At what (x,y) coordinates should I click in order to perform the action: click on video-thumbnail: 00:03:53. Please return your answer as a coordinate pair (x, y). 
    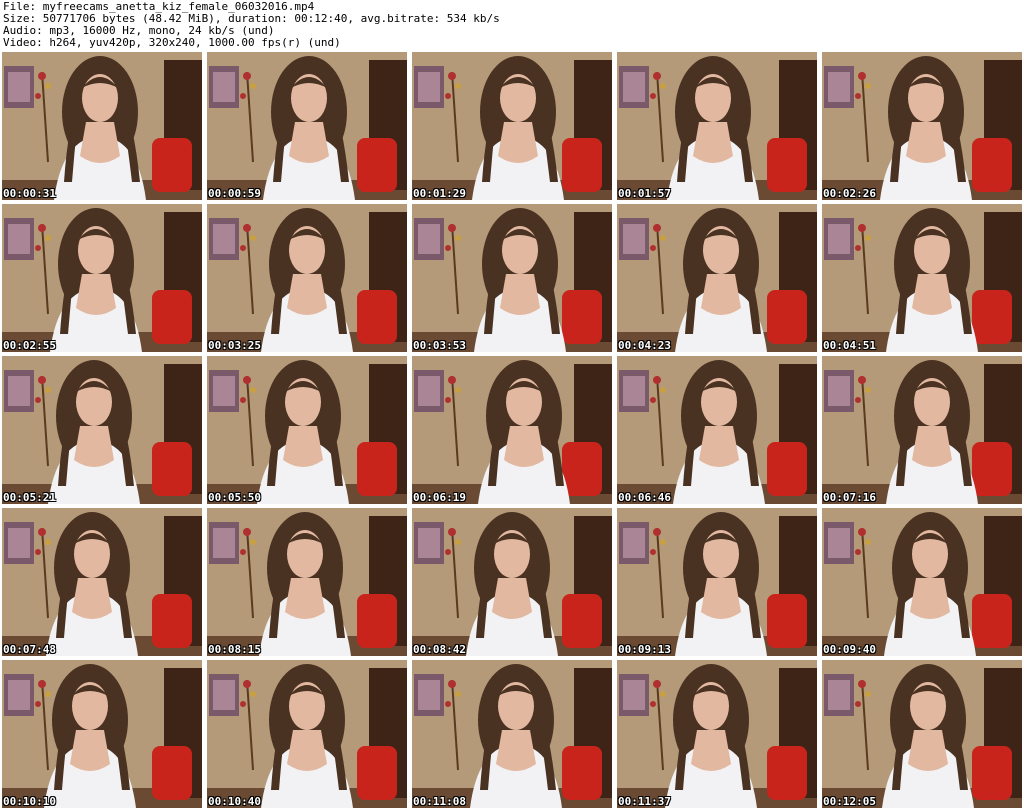
    Looking at the image, I should click on (512, 278).